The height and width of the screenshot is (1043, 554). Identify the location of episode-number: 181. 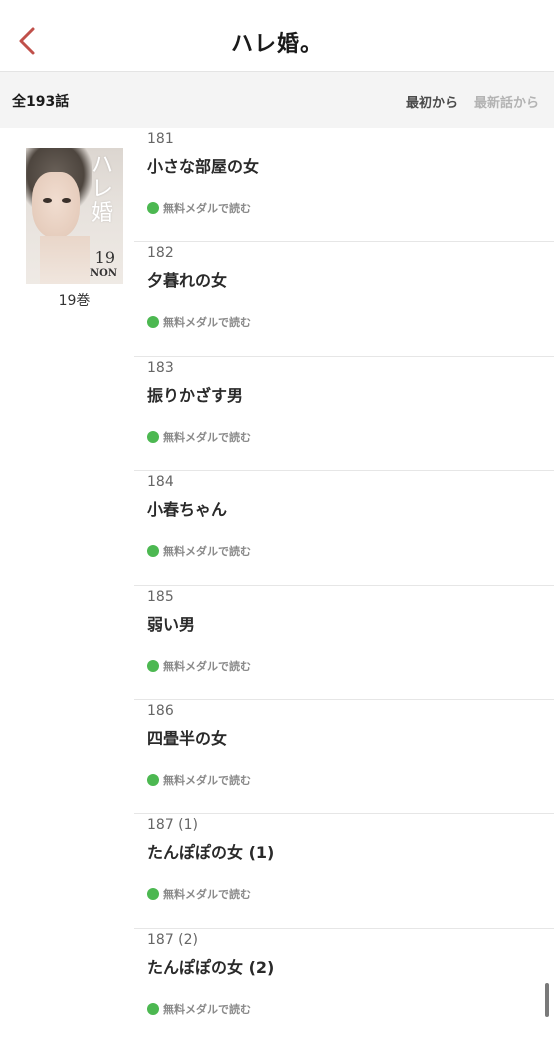
(160, 139).